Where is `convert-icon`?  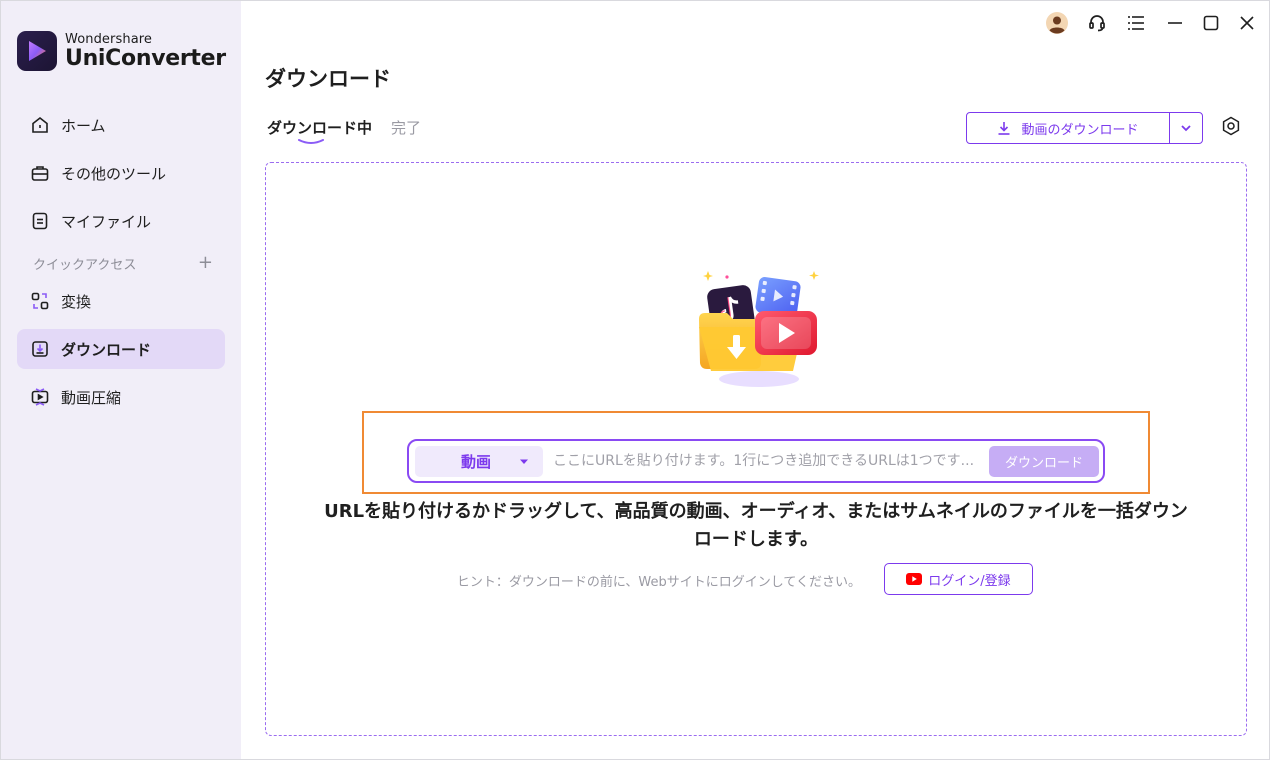
convert-icon is located at coordinates (40, 301).